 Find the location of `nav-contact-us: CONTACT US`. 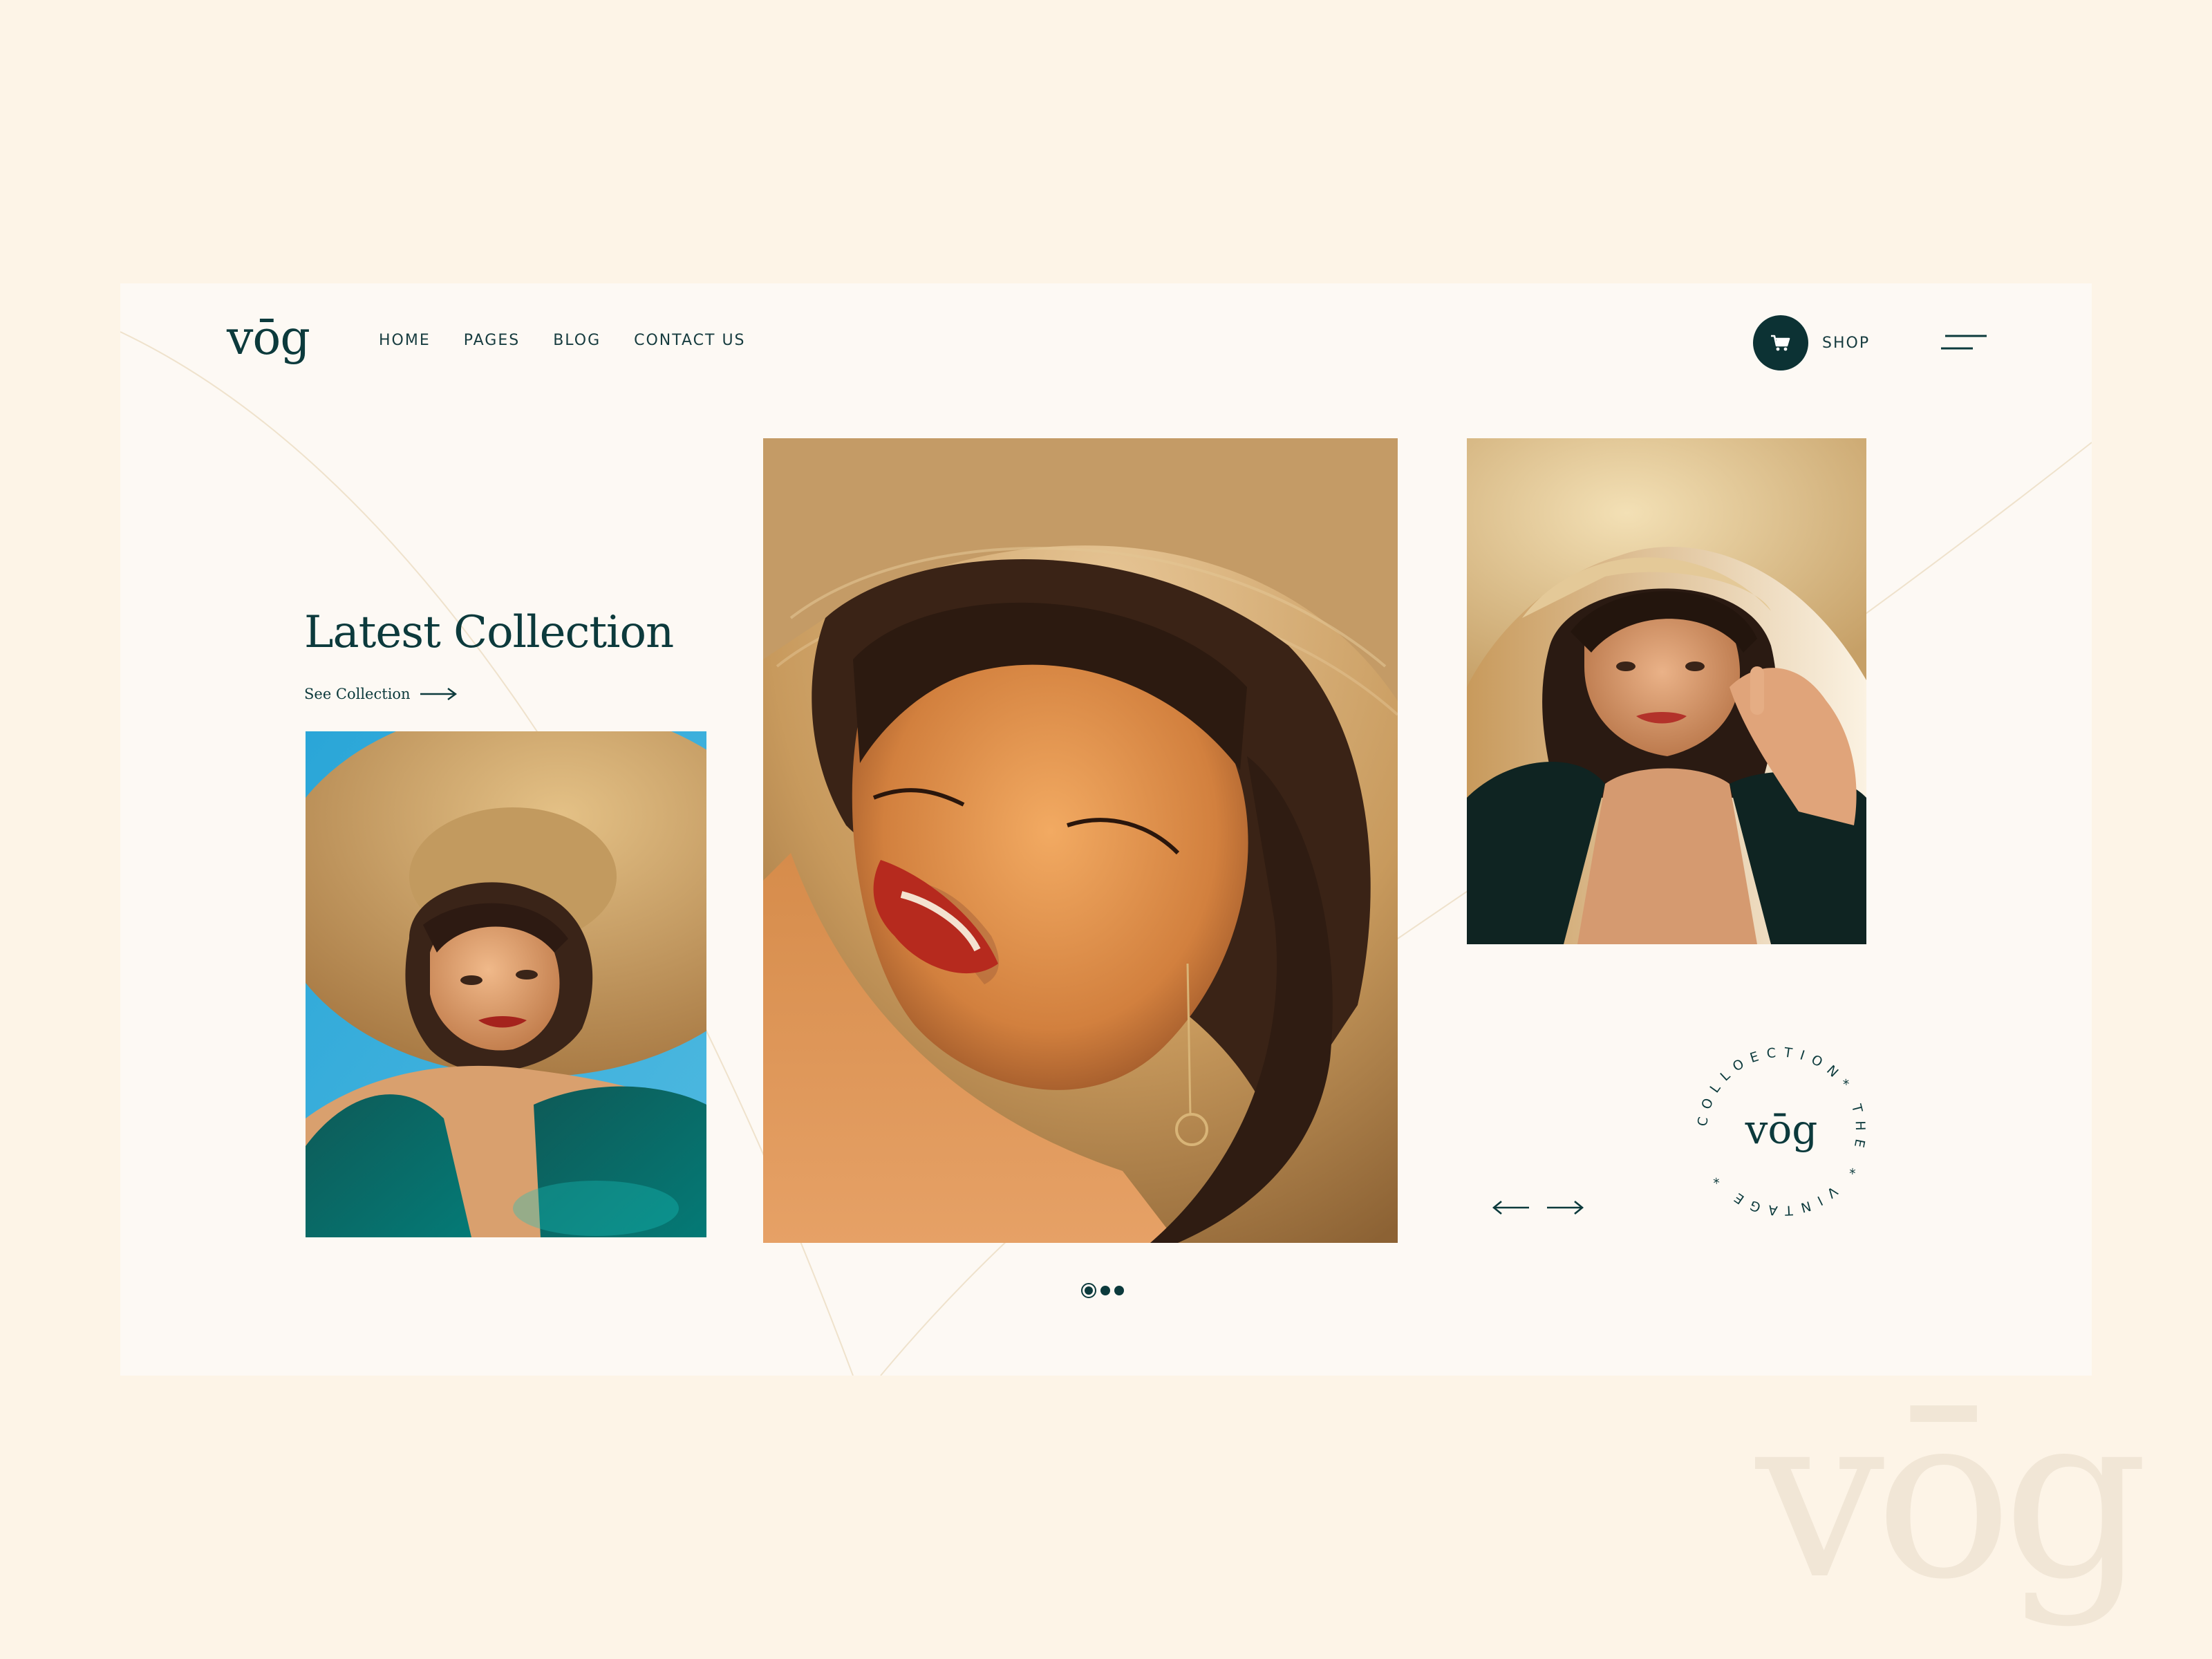

nav-contact-us: CONTACT US is located at coordinates (690, 340).